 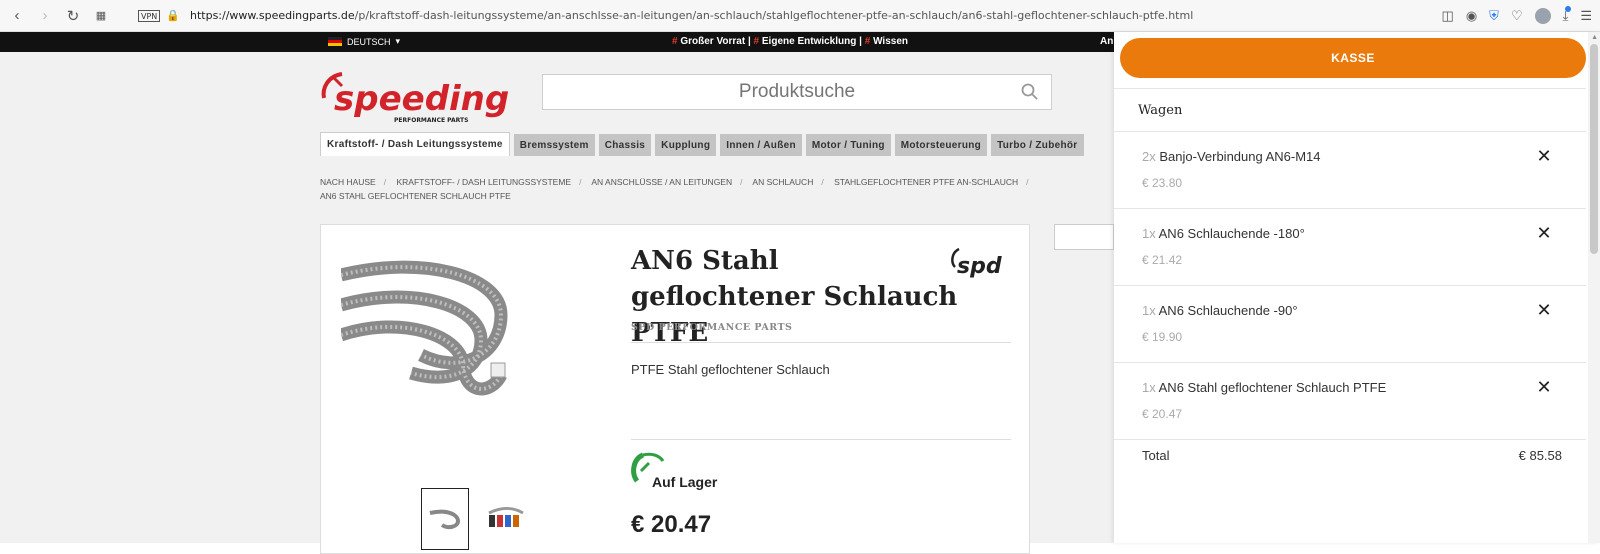 I want to click on cart-item-name: 1x AN6 Schlauchende -180°, so click(x=1223, y=233).